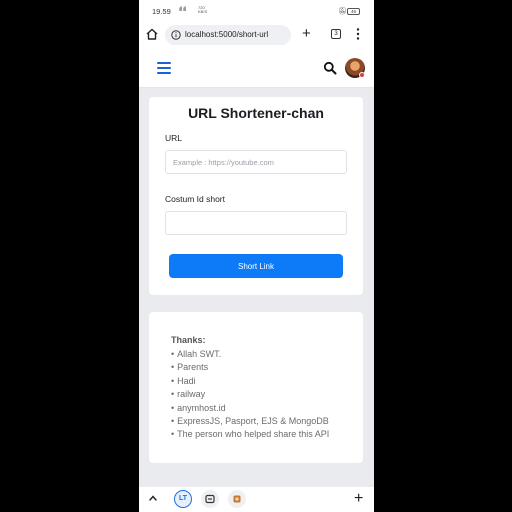  I want to click on tab-switcher-button: 3, so click(336, 34).